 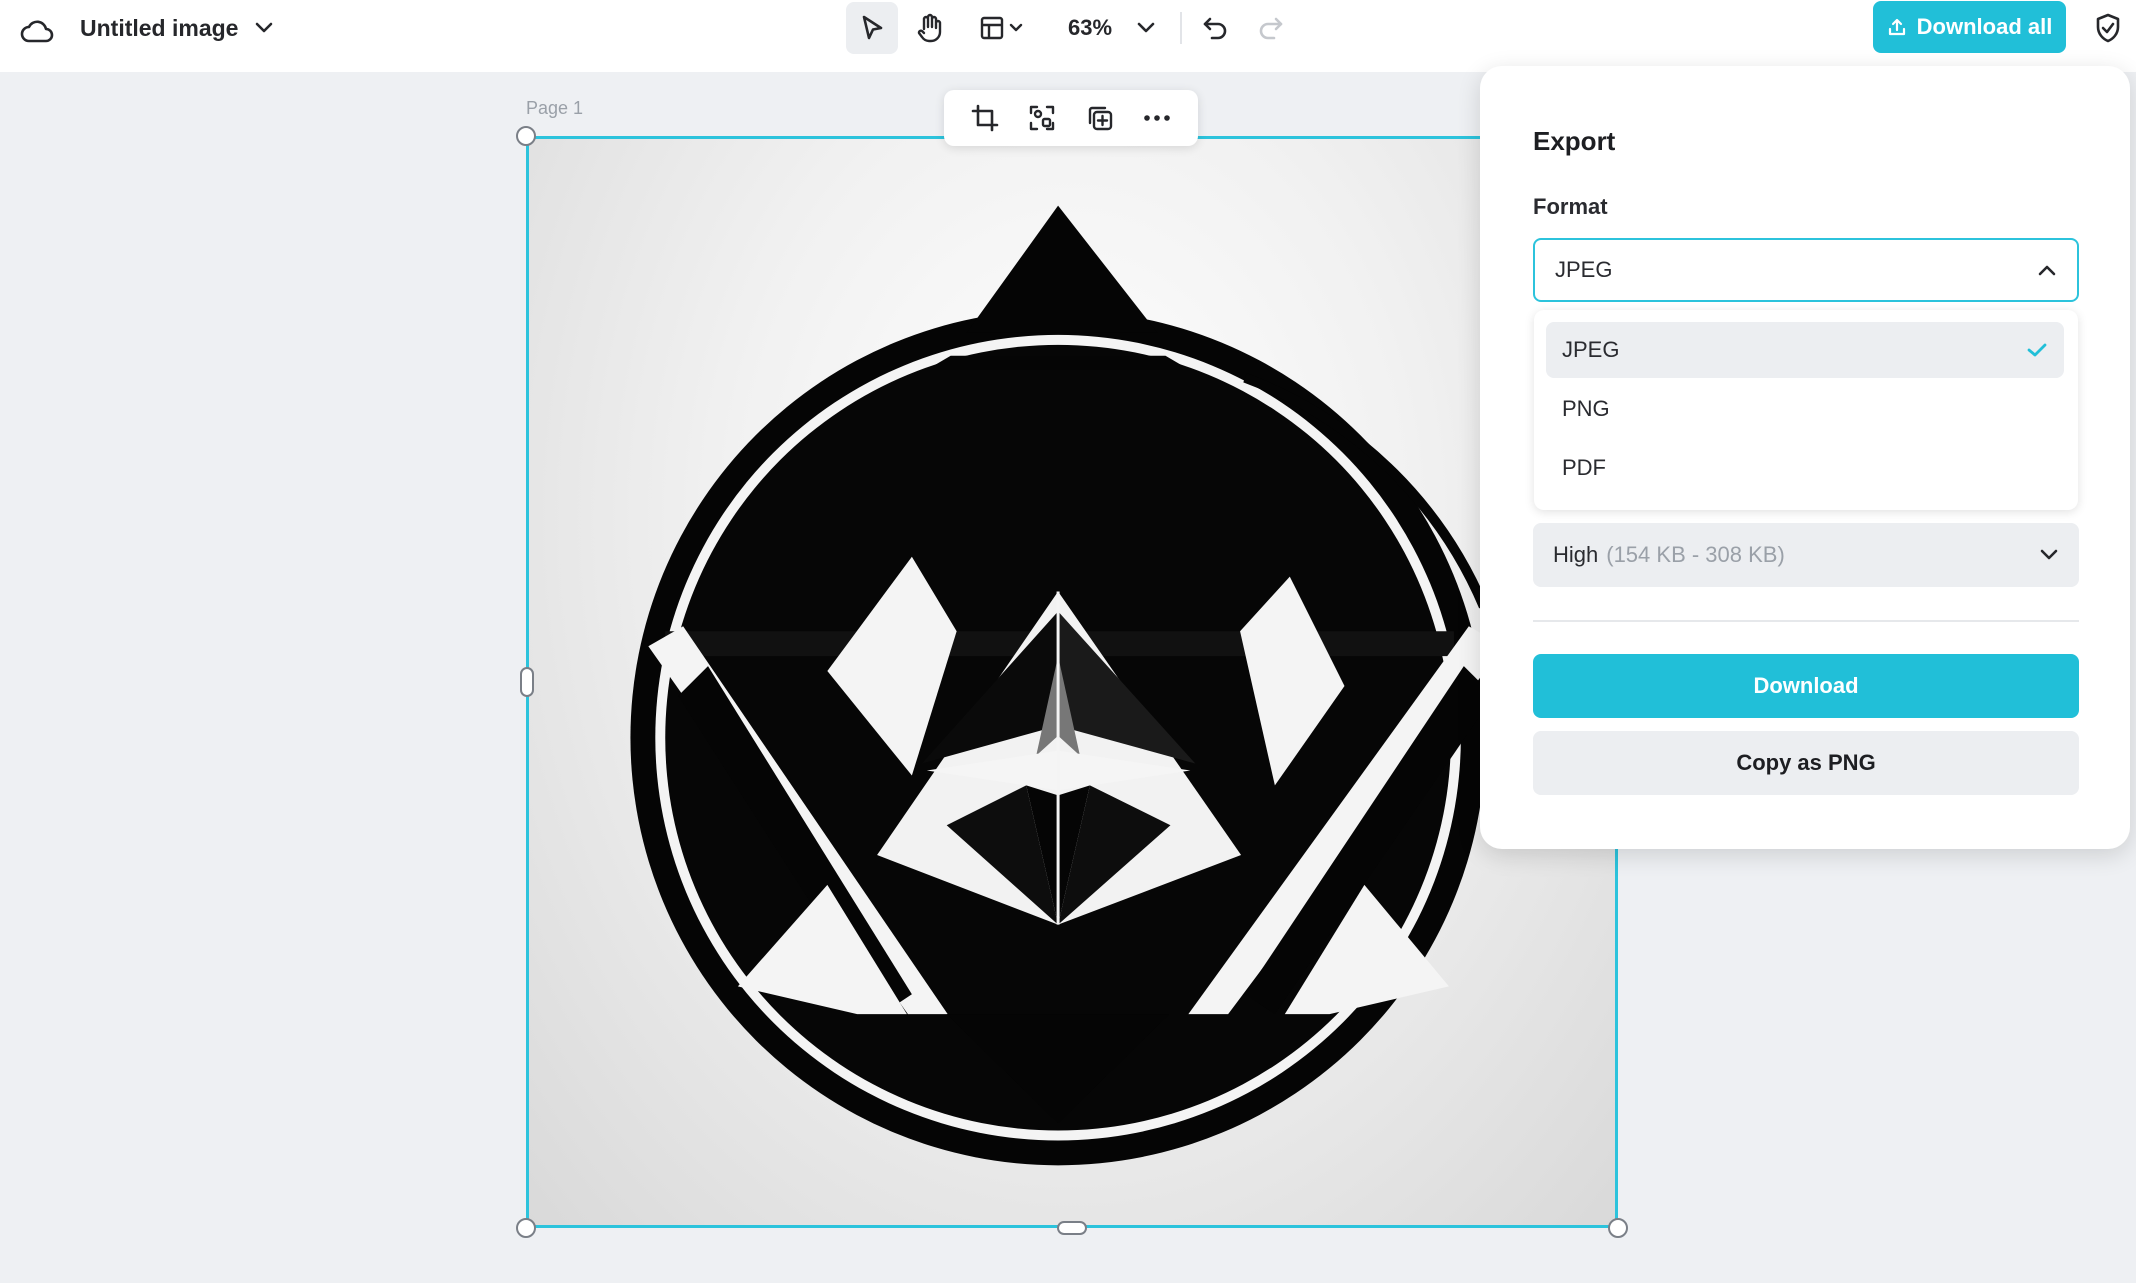 What do you see at coordinates (1586, 408) in the screenshot?
I see `format-option-label: PNG` at bounding box center [1586, 408].